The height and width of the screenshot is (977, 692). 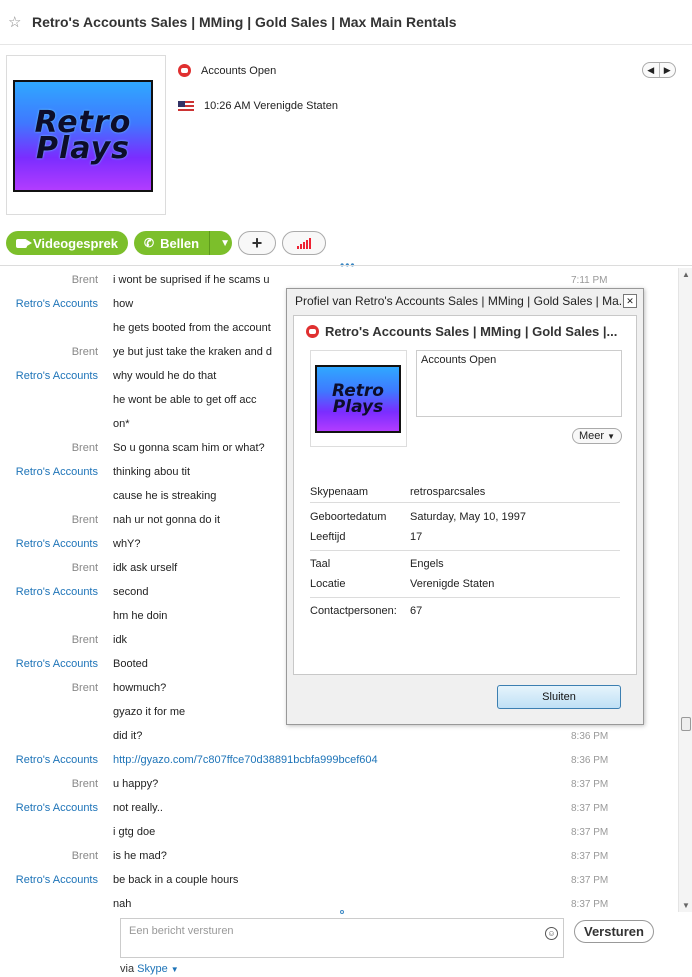 I want to click on field-value-language: Engels, so click(x=427, y=564).